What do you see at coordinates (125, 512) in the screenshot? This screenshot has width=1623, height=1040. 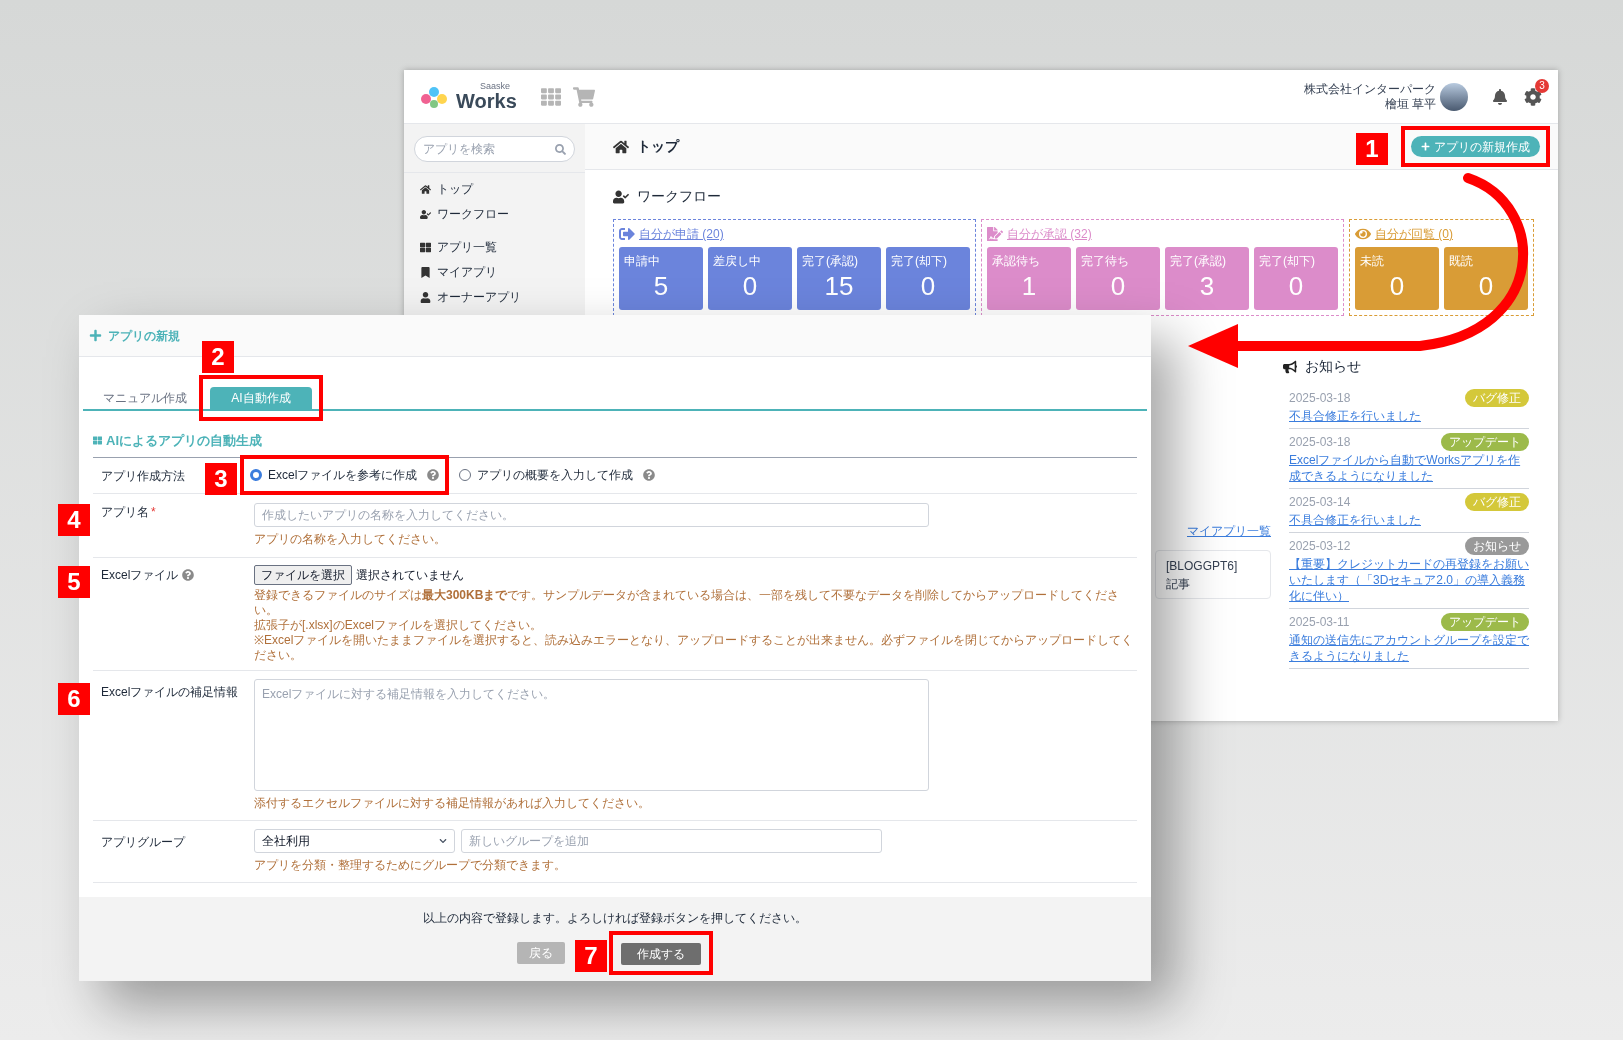 I see `field-label: アプリ名` at bounding box center [125, 512].